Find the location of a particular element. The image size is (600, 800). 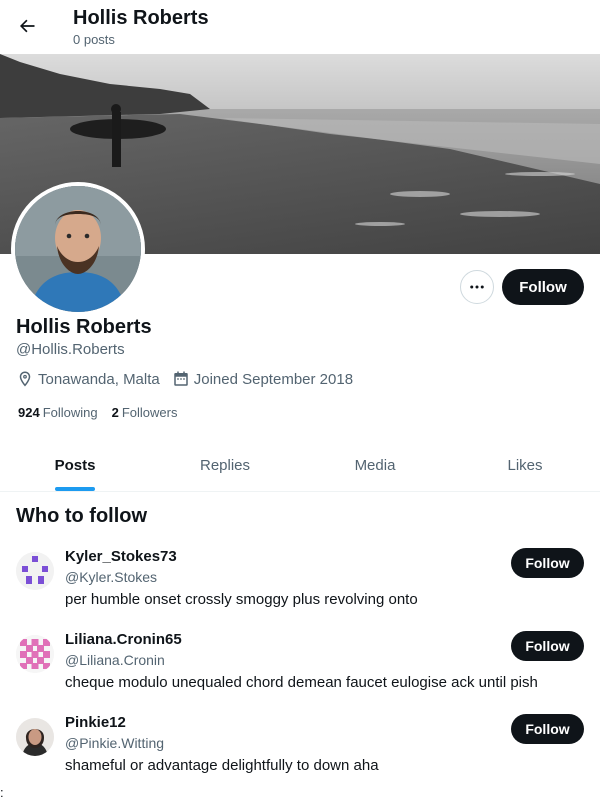

suggestion-name: Pinkie12 is located at coordinates (95, 723).